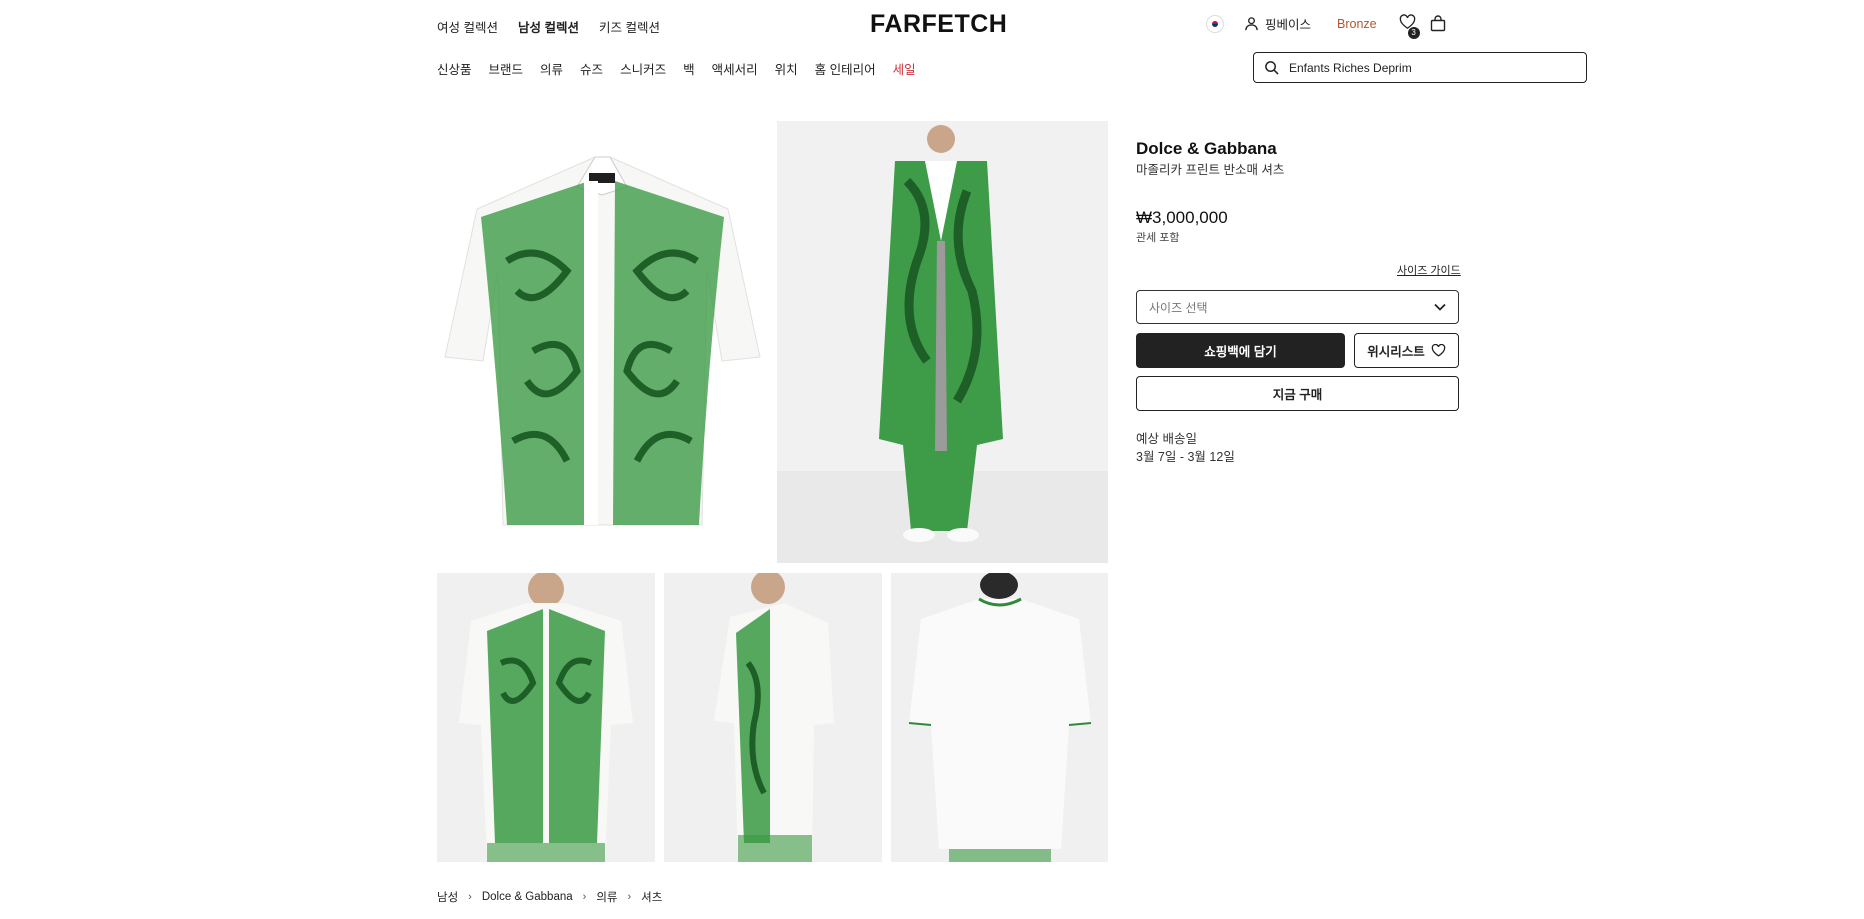 Image resolution: width=1864 pixels, height=919 pixels. I want to click on delivery-estimate-dates: 3월 7일 - 3월 12일, so click(1185, 457).